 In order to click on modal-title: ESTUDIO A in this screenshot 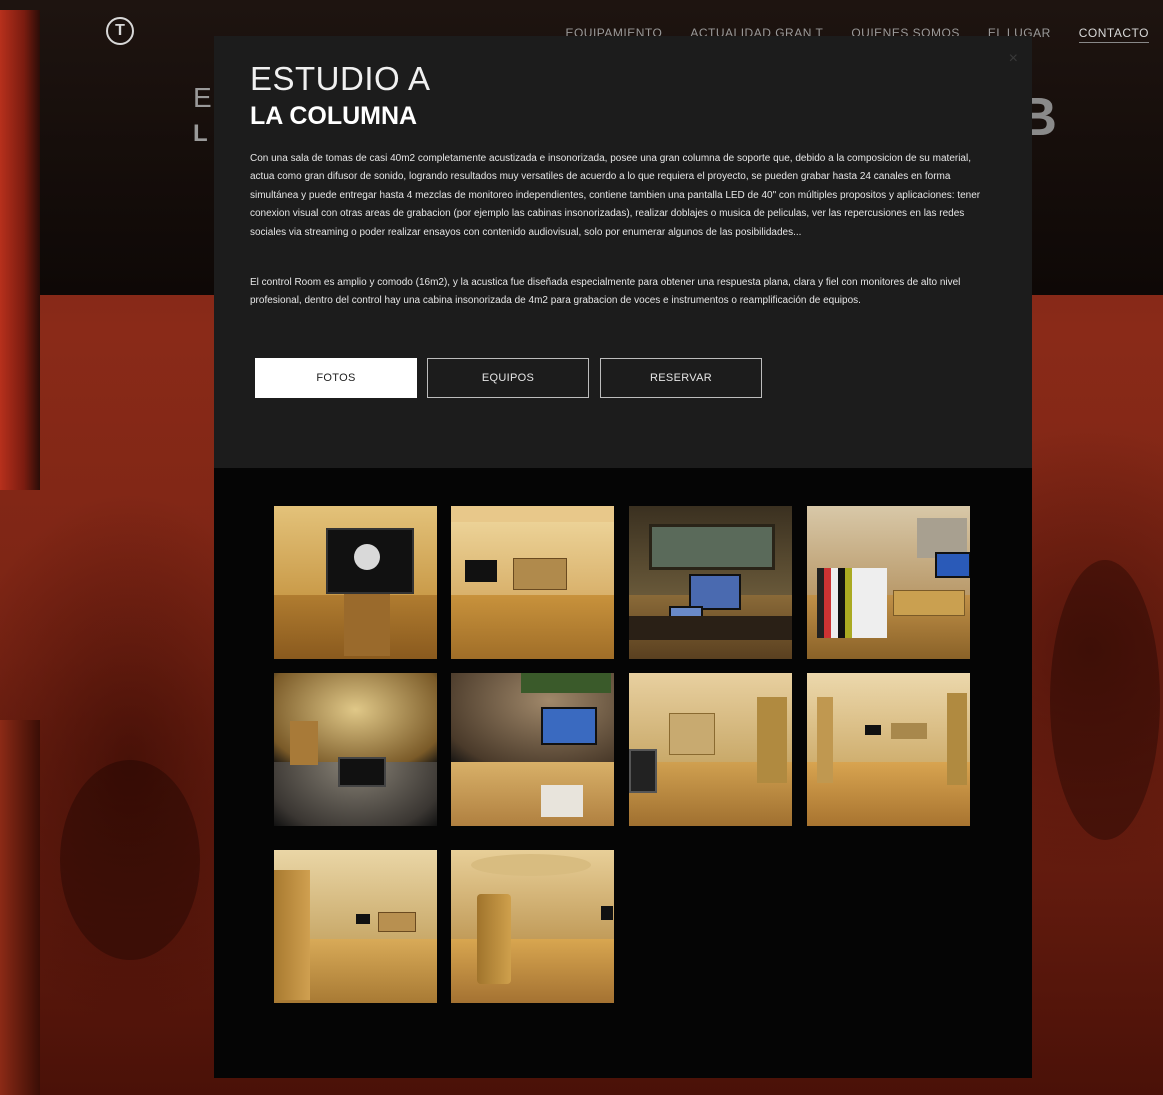, I will do `click(340, 78)`.